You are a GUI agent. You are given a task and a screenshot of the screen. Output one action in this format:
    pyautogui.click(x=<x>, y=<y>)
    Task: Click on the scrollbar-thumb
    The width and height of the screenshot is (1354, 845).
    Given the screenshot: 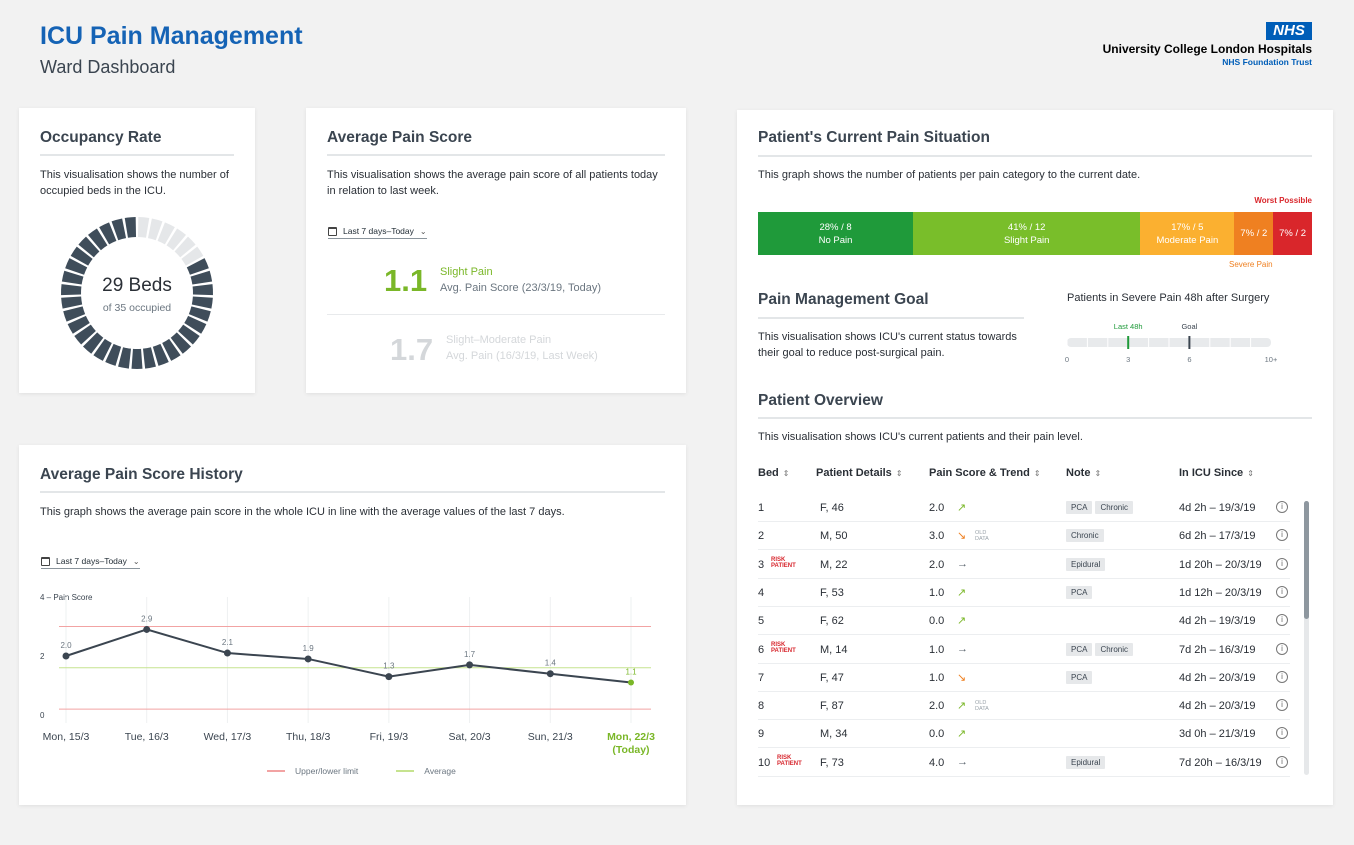 What is the action you would take?
    pyautogui.click(x=1306, y=560)
    